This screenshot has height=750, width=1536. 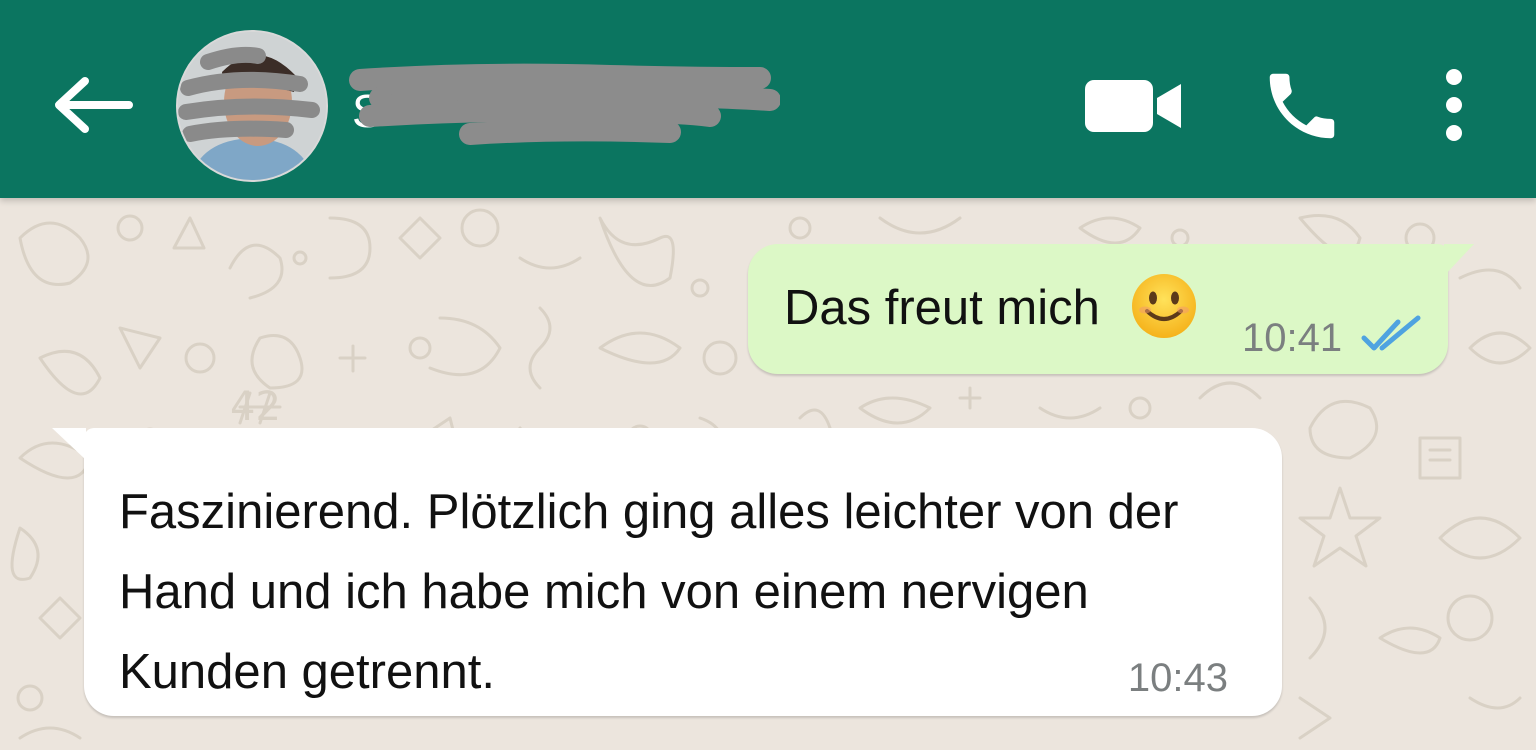 I want to click on contact-name: S, so click(x=560, y=107).